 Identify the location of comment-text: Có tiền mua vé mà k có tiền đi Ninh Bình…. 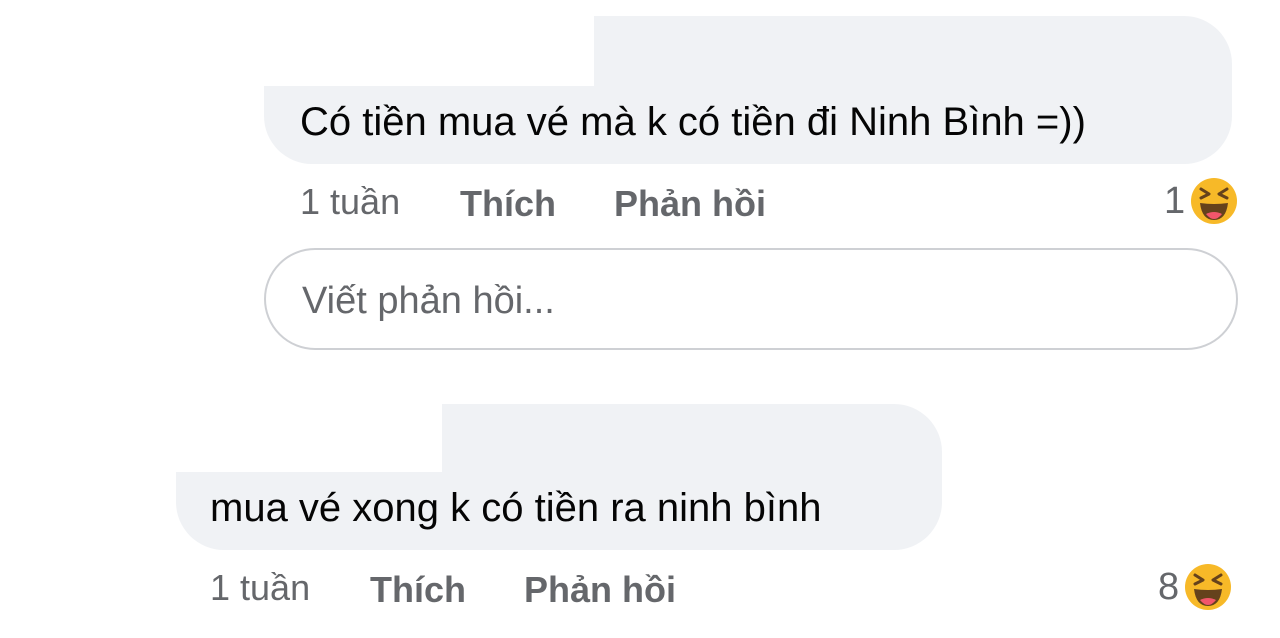
(693, 122).